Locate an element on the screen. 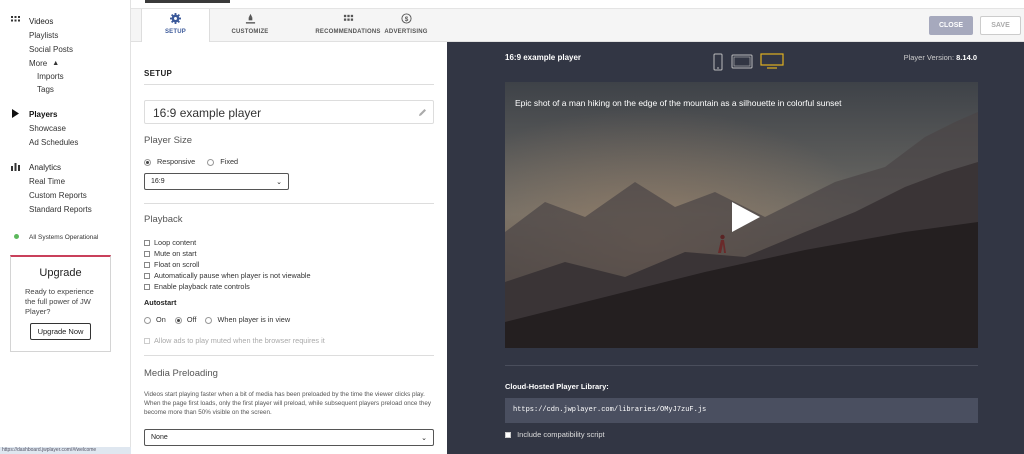  sidebar-item-custom-reports: Custom Reports is located at coordinates (58, 195).